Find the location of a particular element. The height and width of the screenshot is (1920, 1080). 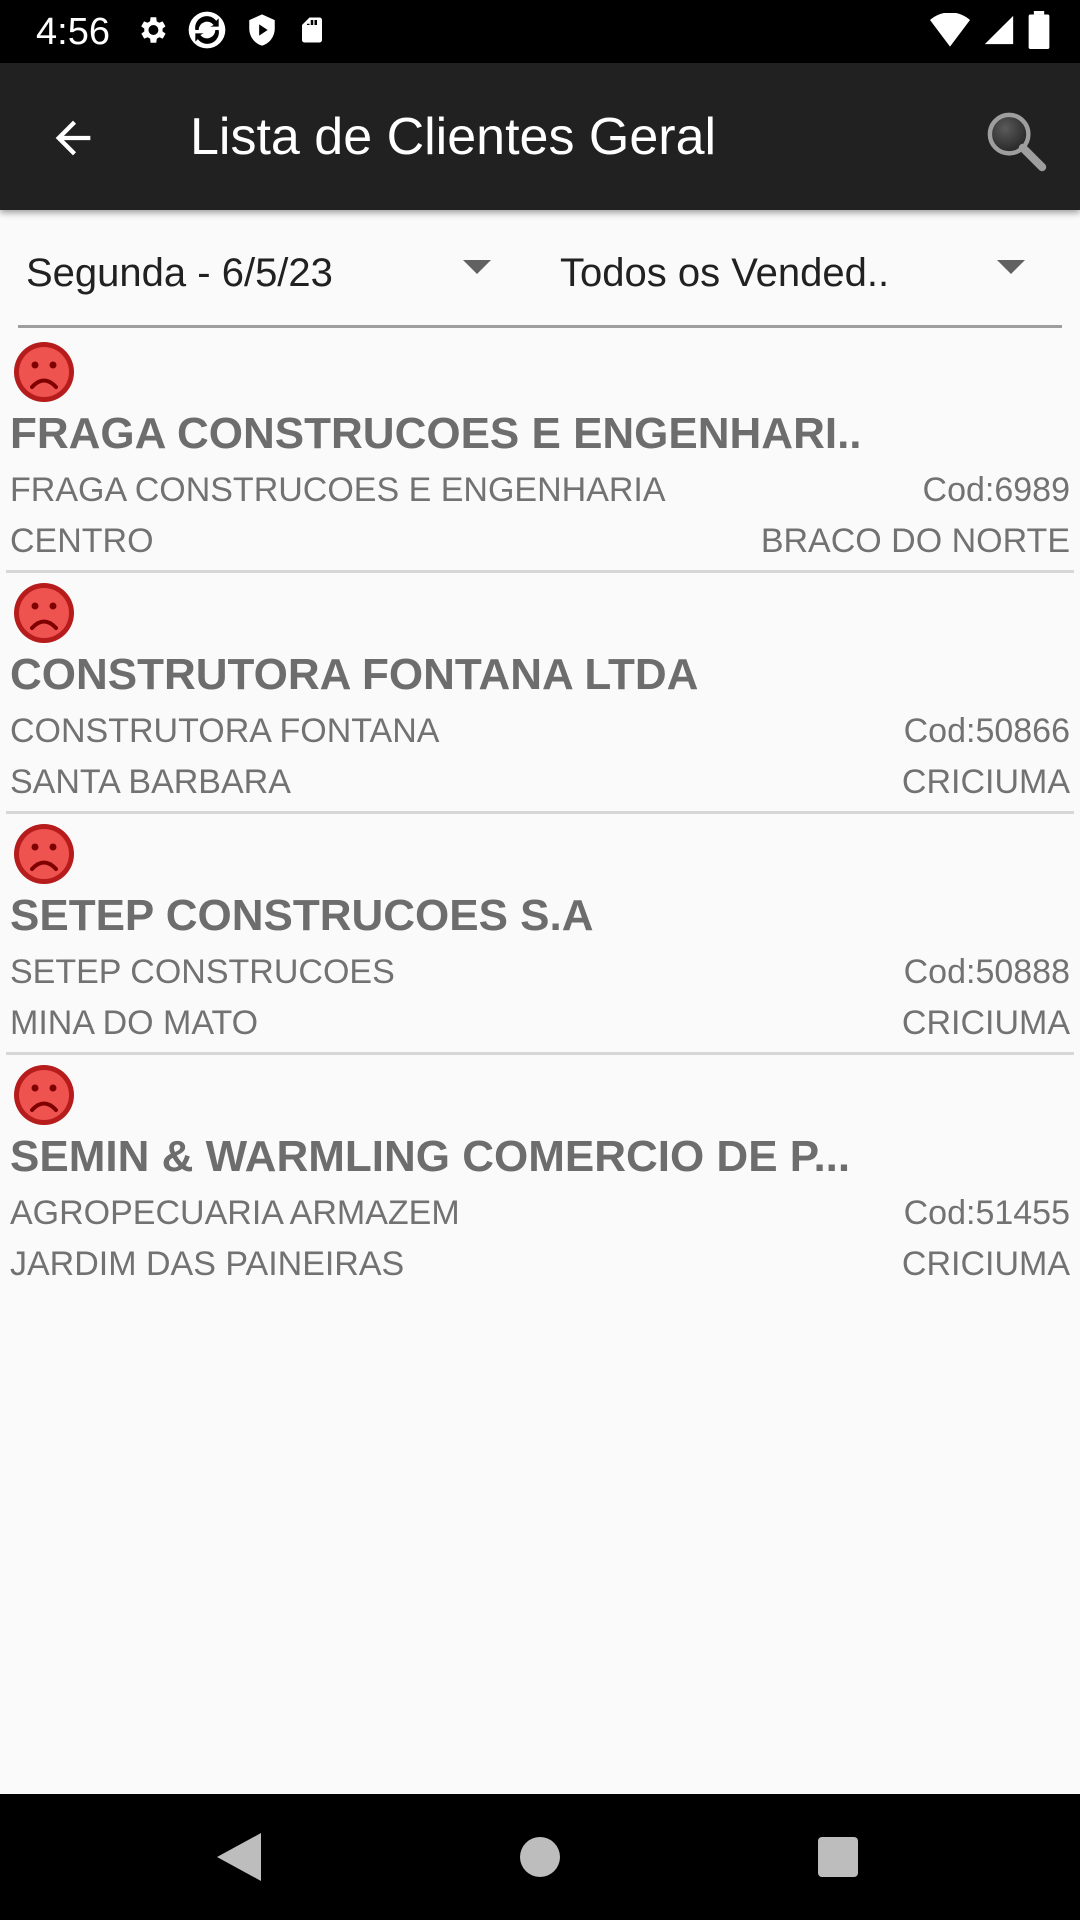

date-spinner-value: Segunda - 6/5/23 is located at coordinates (179, 273).